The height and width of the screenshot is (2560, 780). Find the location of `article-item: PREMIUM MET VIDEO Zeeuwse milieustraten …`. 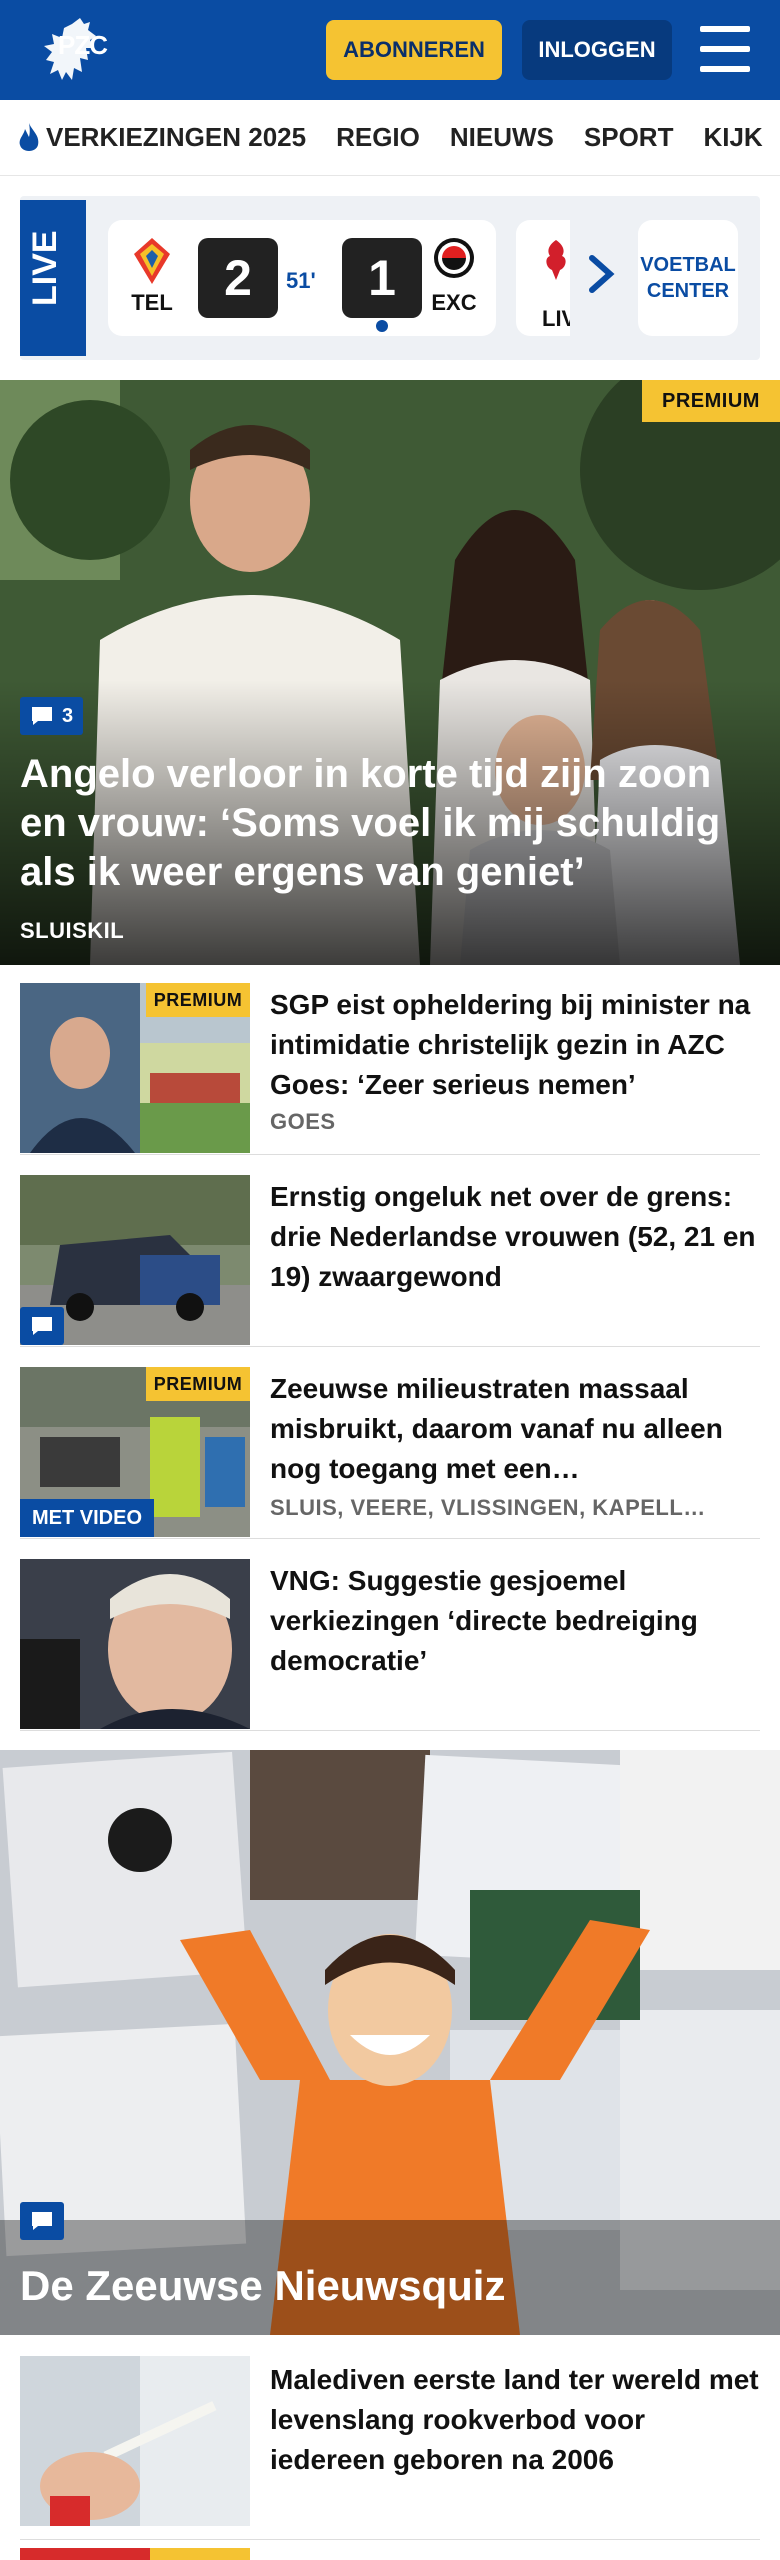

article-item: PREMIUM MET VIDEO Zeeuwse milieustraten … is located at coordinates (390, 1444).